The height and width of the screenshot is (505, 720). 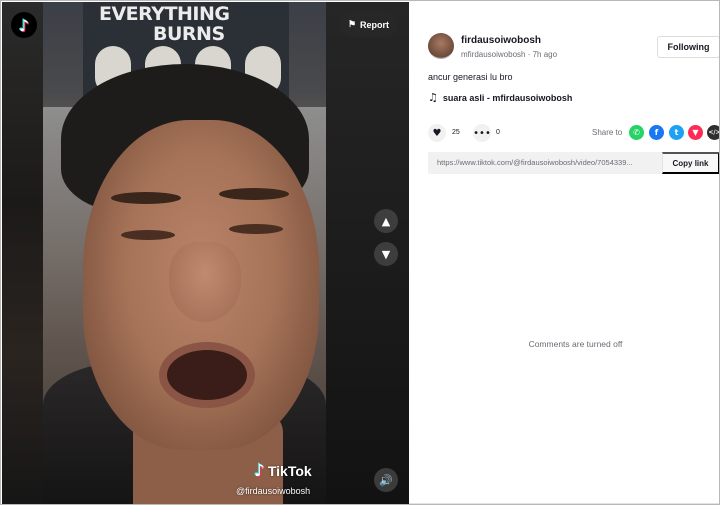 I want to click on heart-icon: ♥, so click(x=437, y=133).